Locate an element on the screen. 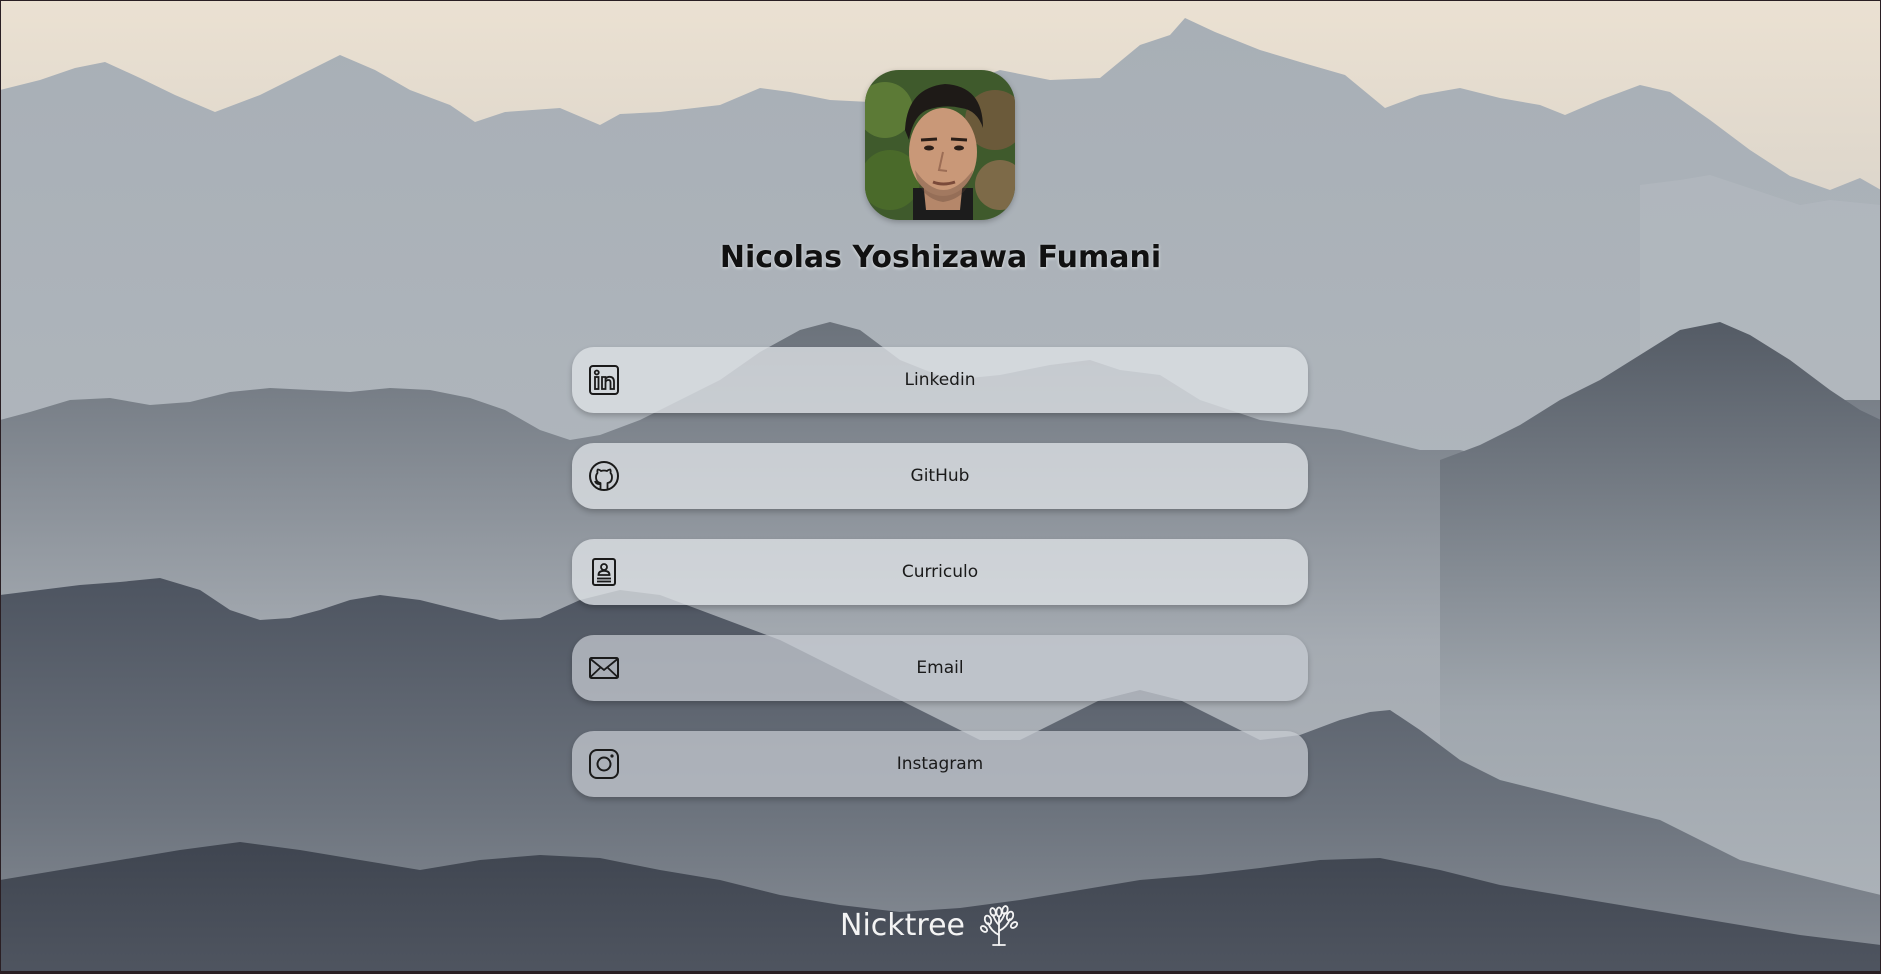 The width and height of the screenshot is (1881, 974). linkedin-label: Linkedin is located at coordinates (940, 380).